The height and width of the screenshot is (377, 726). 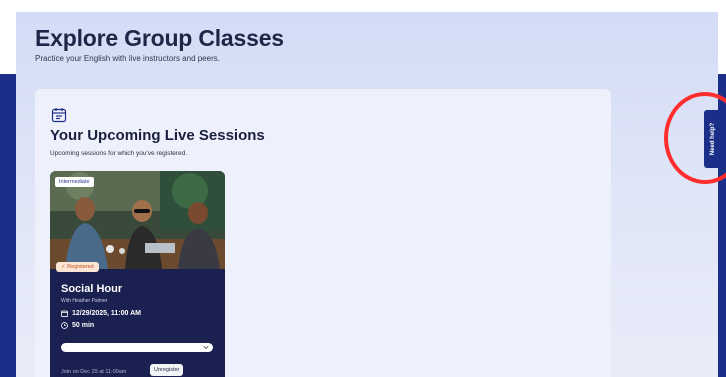 I want to click on level-badge: Intermediate, so click(x=74, y=182).